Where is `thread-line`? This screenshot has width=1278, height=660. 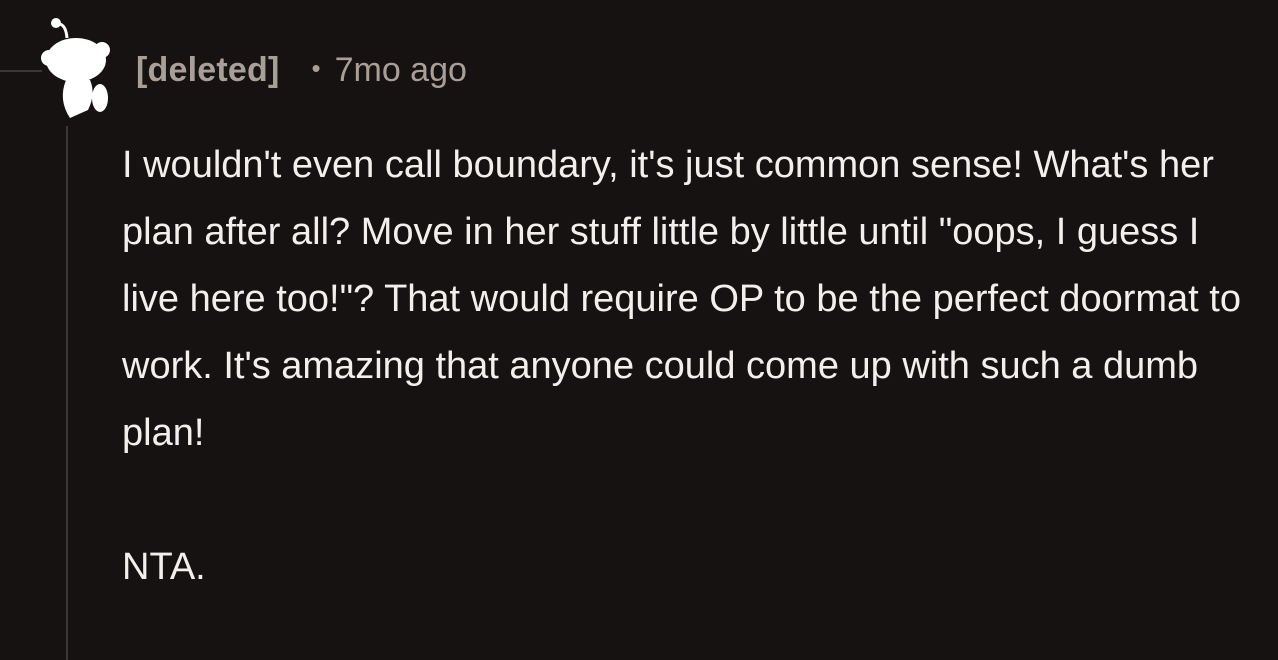
thread-line is located at coordinates (67, 393).